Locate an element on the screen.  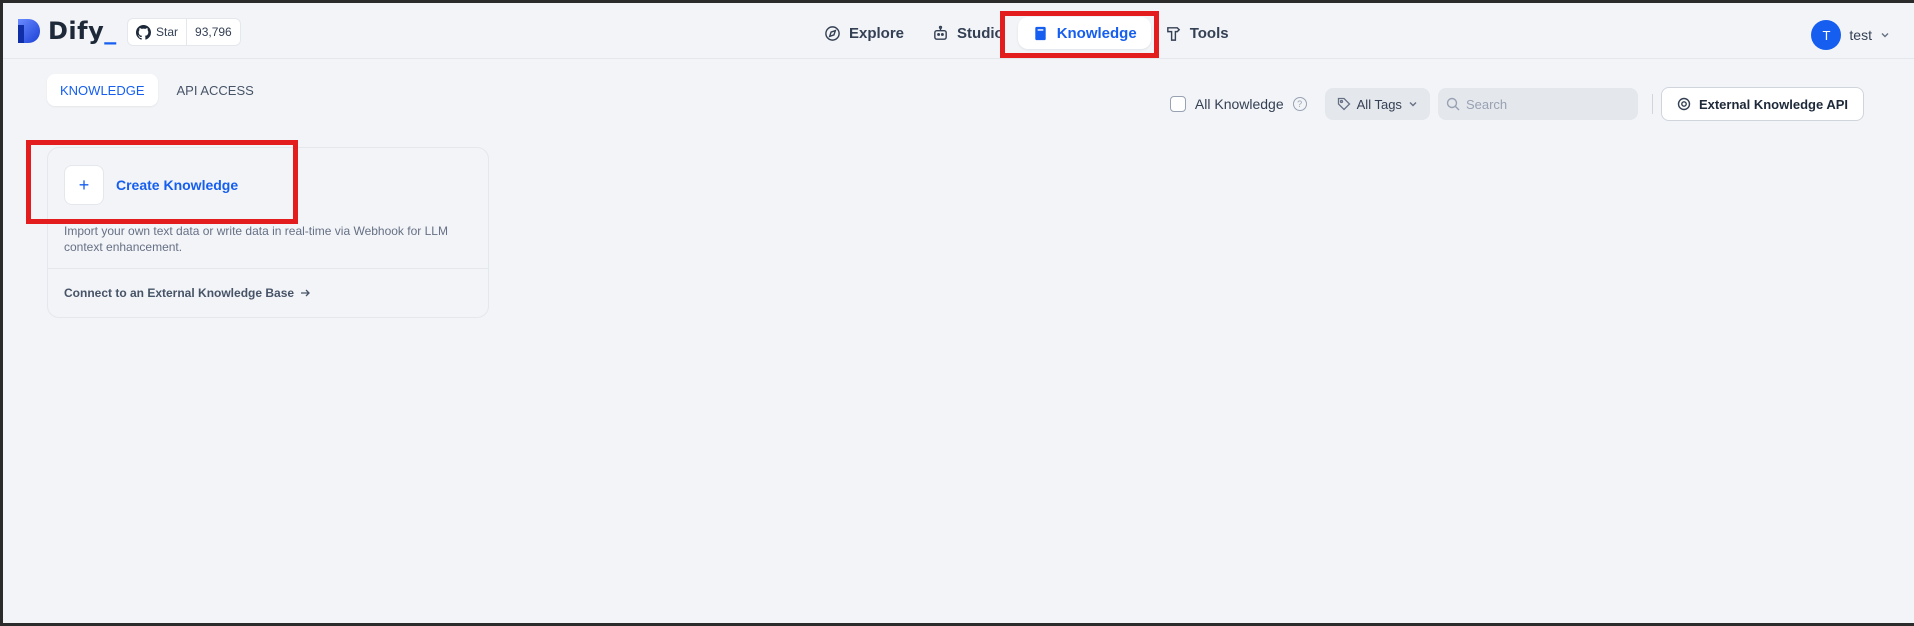
github-star-widget: Star 93,796 is located at coordinates (184, 32).